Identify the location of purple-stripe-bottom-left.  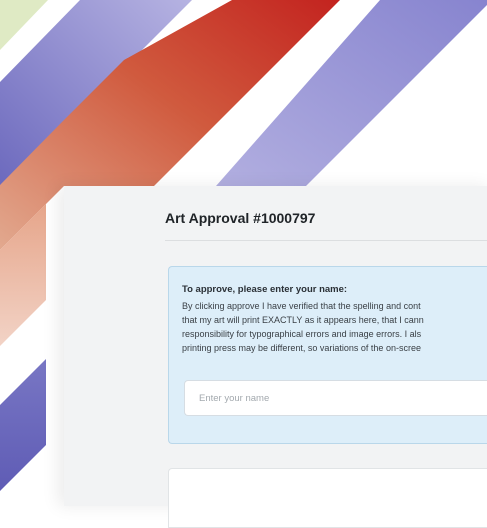
(23, 425).